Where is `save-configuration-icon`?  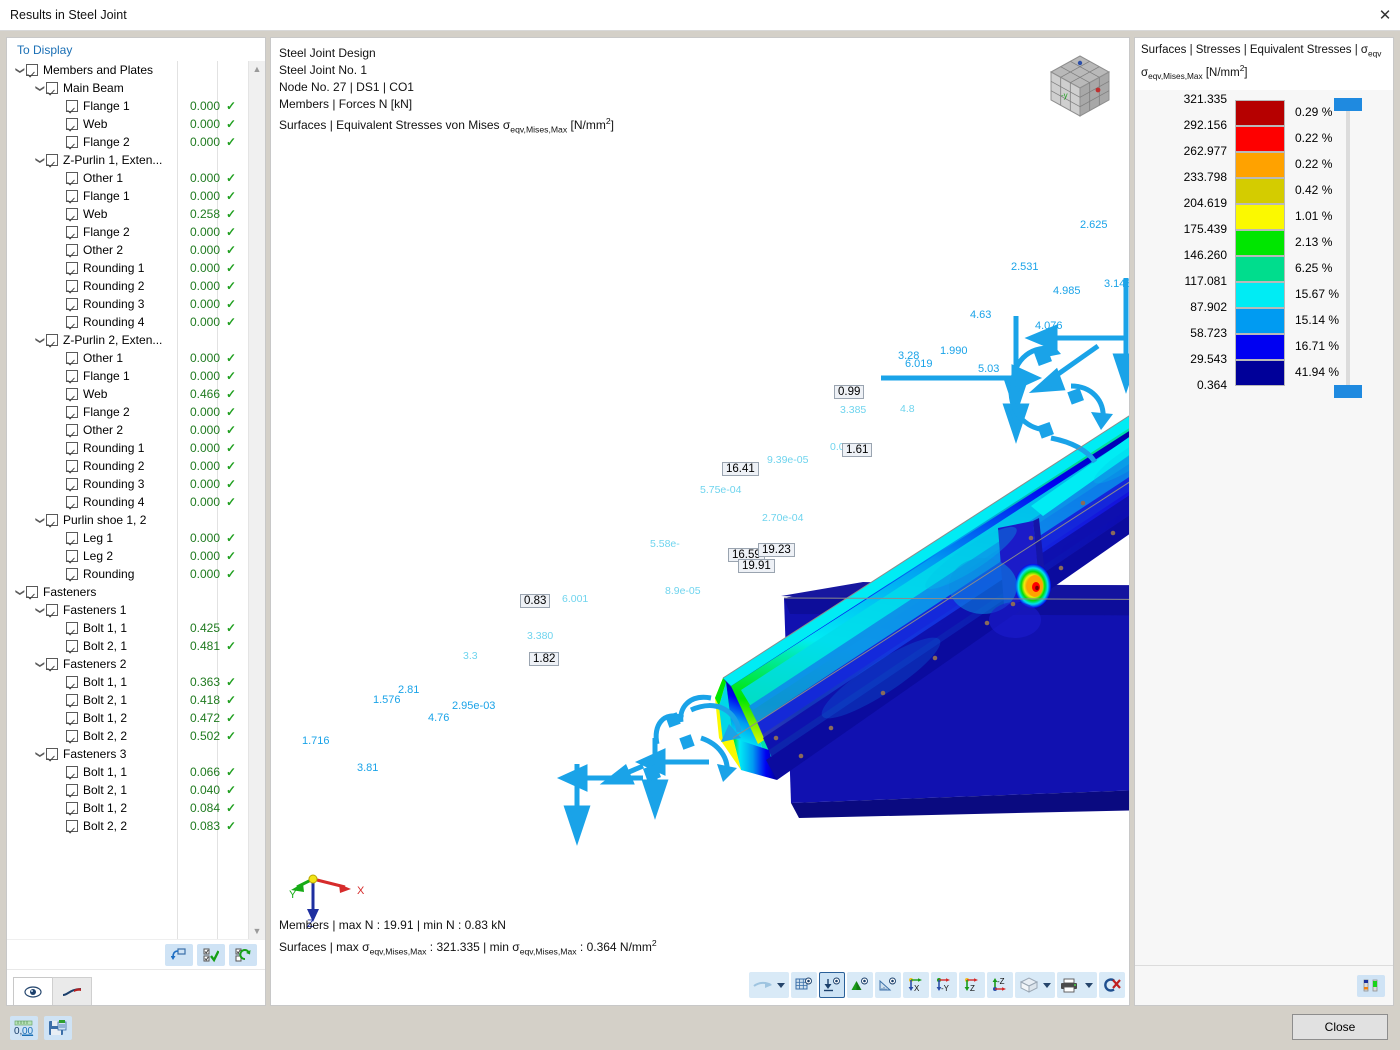 save-configuration-icon is located at coordinates (58, 1028).